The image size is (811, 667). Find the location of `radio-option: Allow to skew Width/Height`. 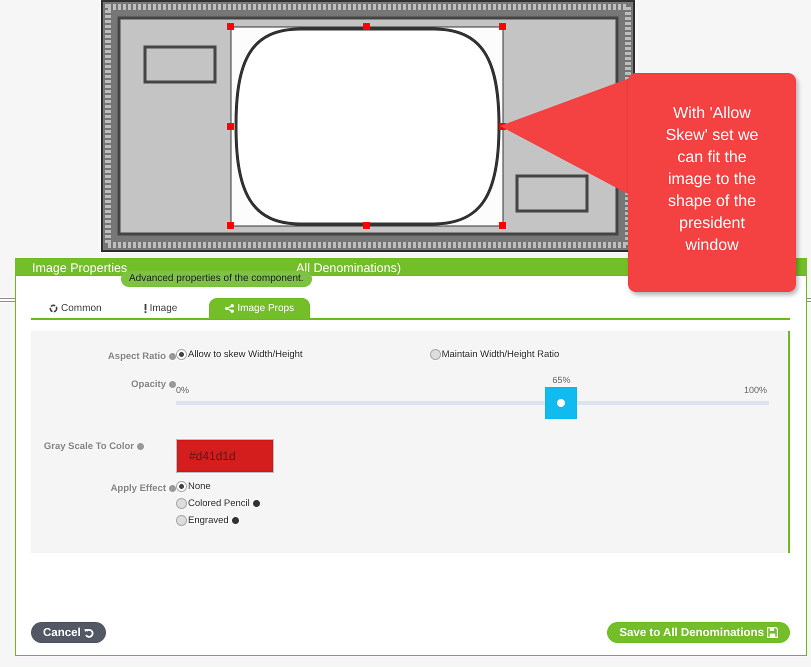

radio-option: Allow to skew Width/Height is located at coordinates (239, 354).